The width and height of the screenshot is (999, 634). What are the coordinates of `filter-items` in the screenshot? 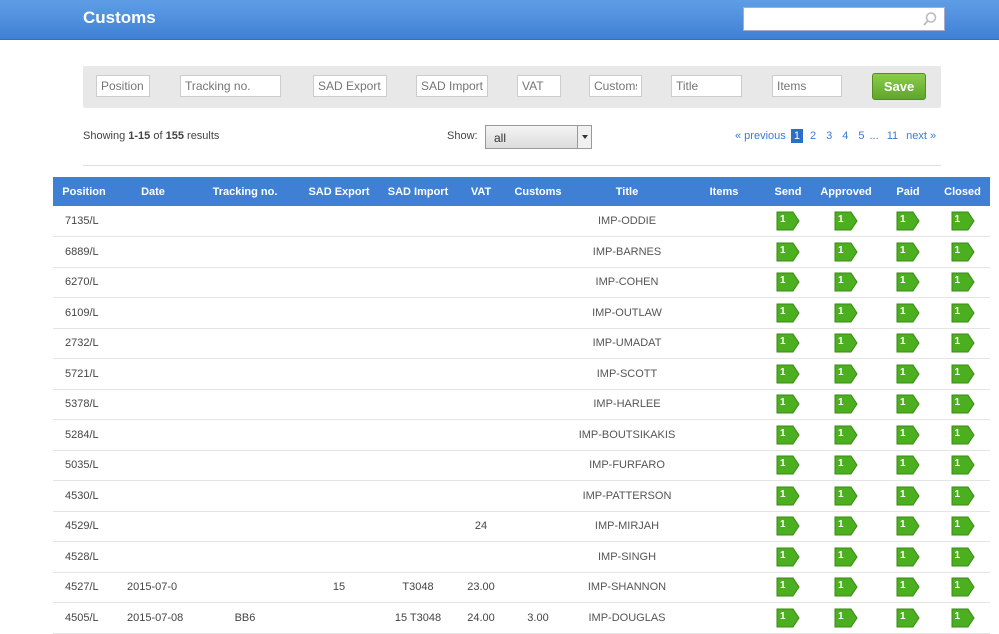 It's located at (807, 86).